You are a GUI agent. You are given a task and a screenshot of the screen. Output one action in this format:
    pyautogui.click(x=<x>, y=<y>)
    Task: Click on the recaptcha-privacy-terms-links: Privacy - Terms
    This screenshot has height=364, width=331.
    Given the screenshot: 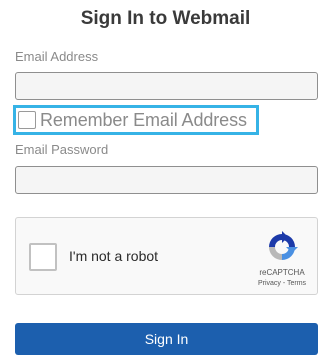 What is the action you would take?
    pyautogui.click(x=282, y=283)
    